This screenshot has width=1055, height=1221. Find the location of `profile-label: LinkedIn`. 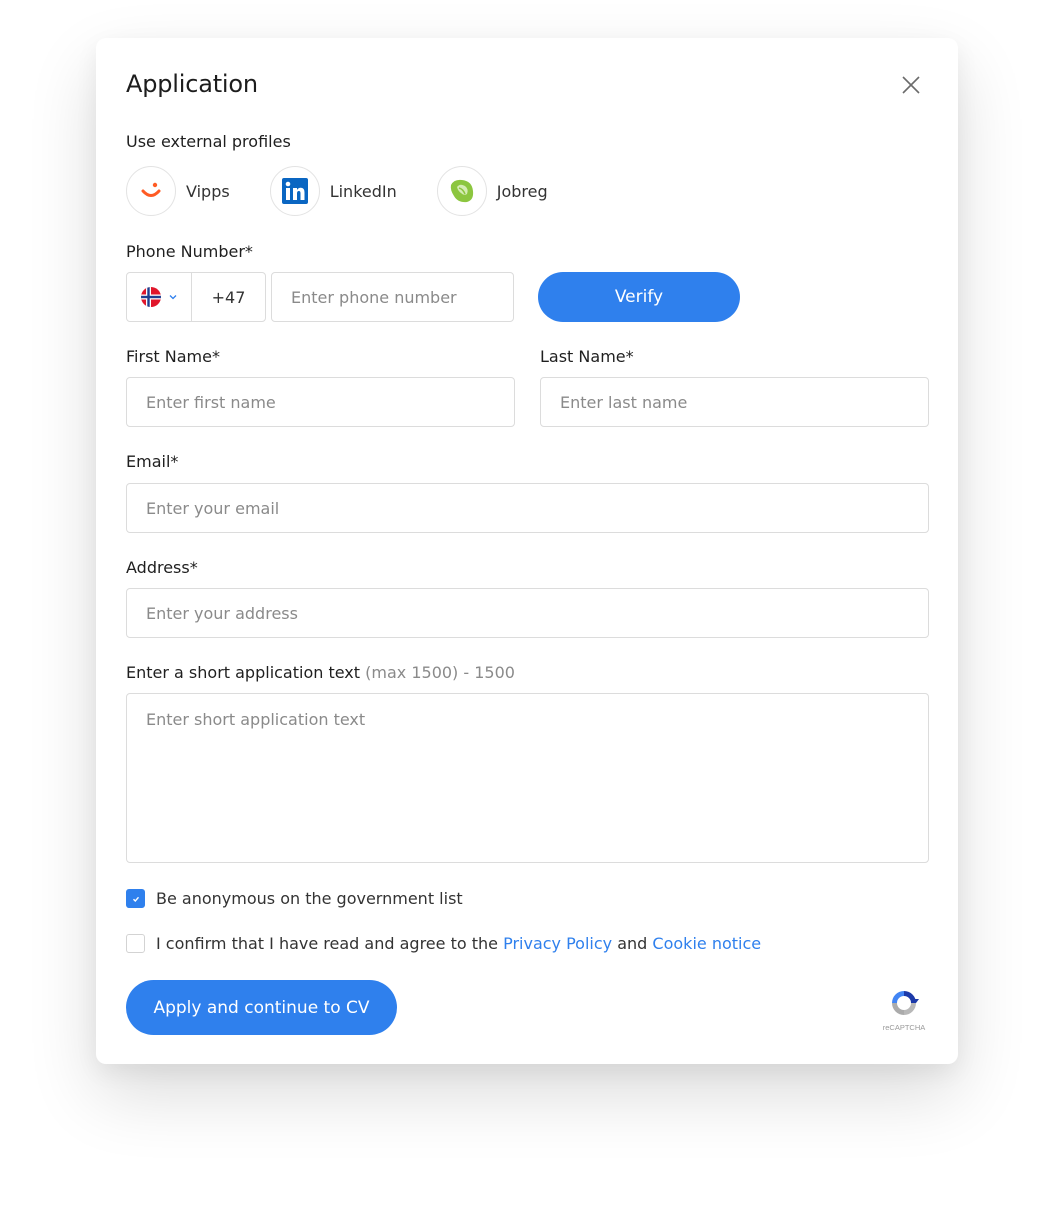

profile-label: LinkedIn is located at coordinates (363, 191).